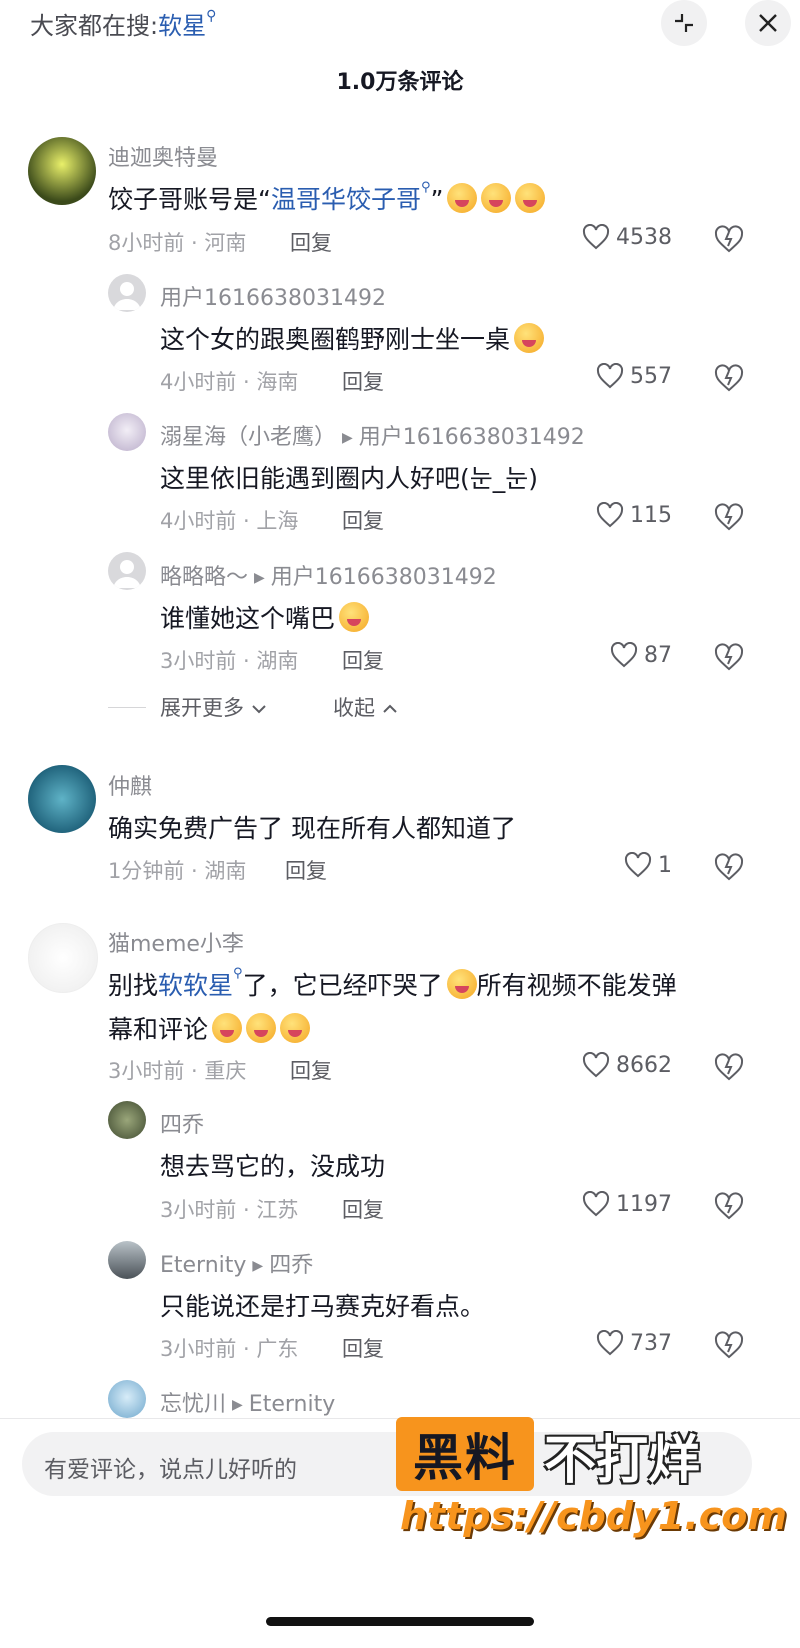 The image size is (800, 1648). What do you see at coordinates (229, 1210) in the screenshot?
I see `reply-time-location: 3小时前 · 江苏` at bounding box center [229, 1210].